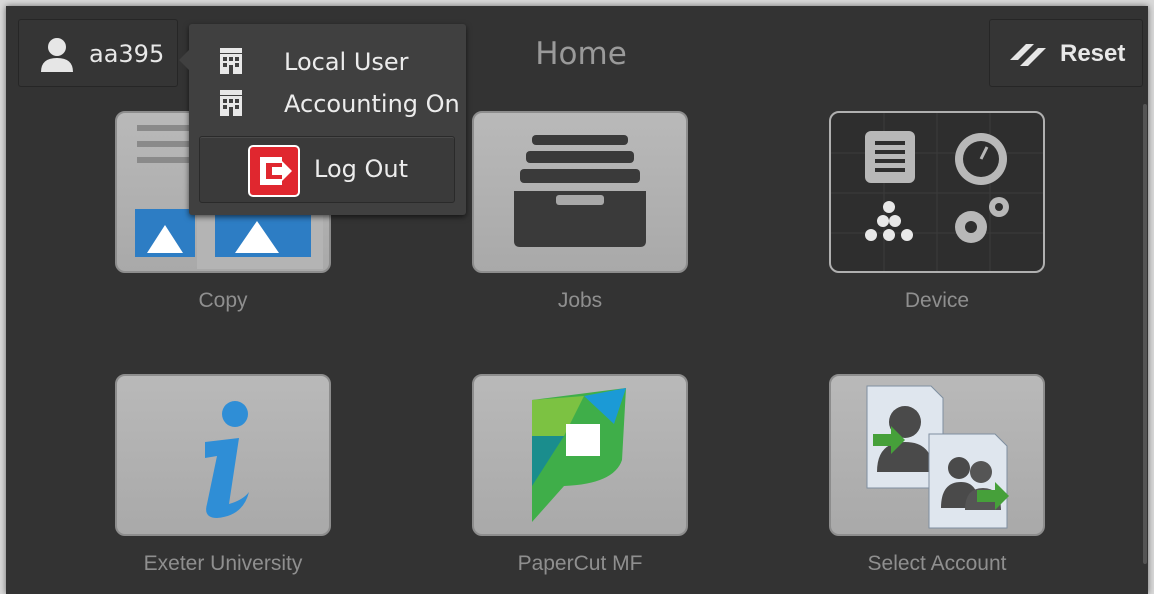  Describe the element at coordinates (274, 173) in the screenshot. I see `logout-icon` at that location.